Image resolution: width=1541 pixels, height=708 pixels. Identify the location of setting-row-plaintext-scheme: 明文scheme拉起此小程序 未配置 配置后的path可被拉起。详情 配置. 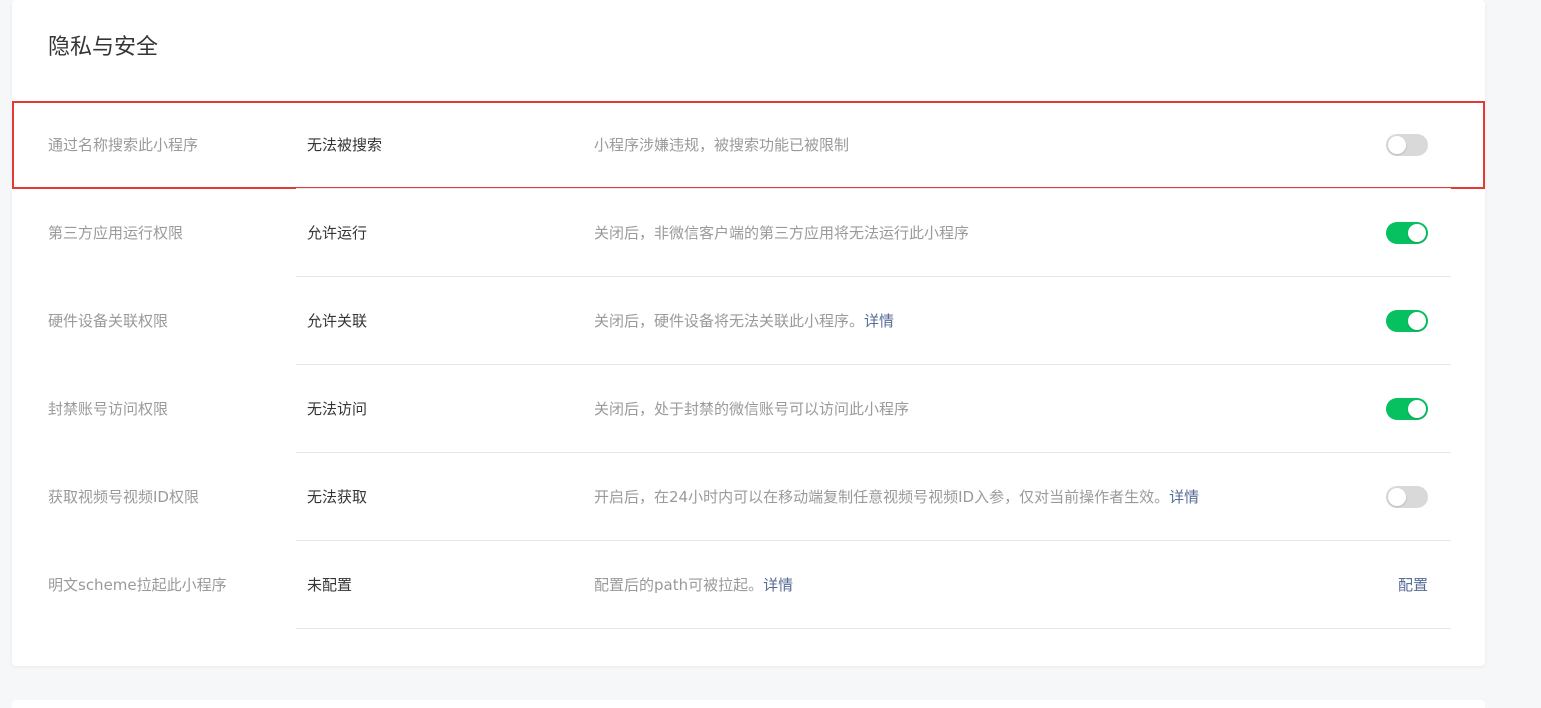
(748, 585).